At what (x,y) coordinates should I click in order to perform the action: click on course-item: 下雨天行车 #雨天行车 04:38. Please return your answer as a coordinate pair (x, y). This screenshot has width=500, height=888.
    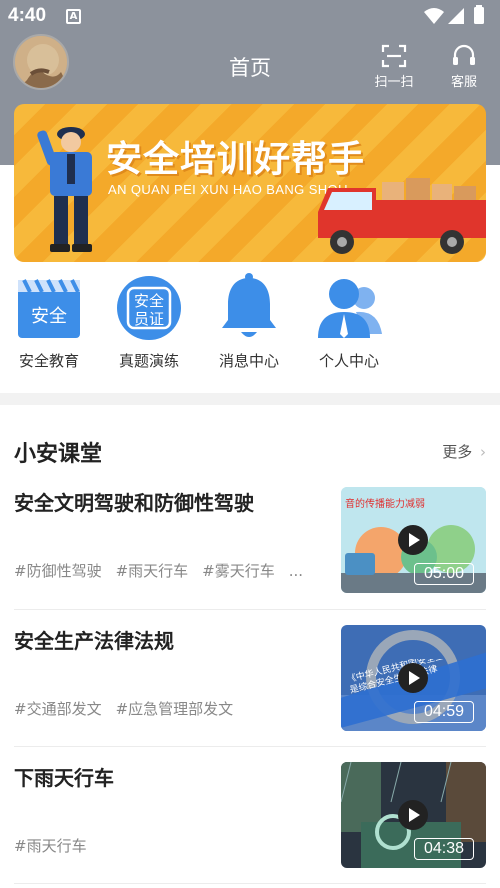
    Looking at the image, I should click on (250, 821).